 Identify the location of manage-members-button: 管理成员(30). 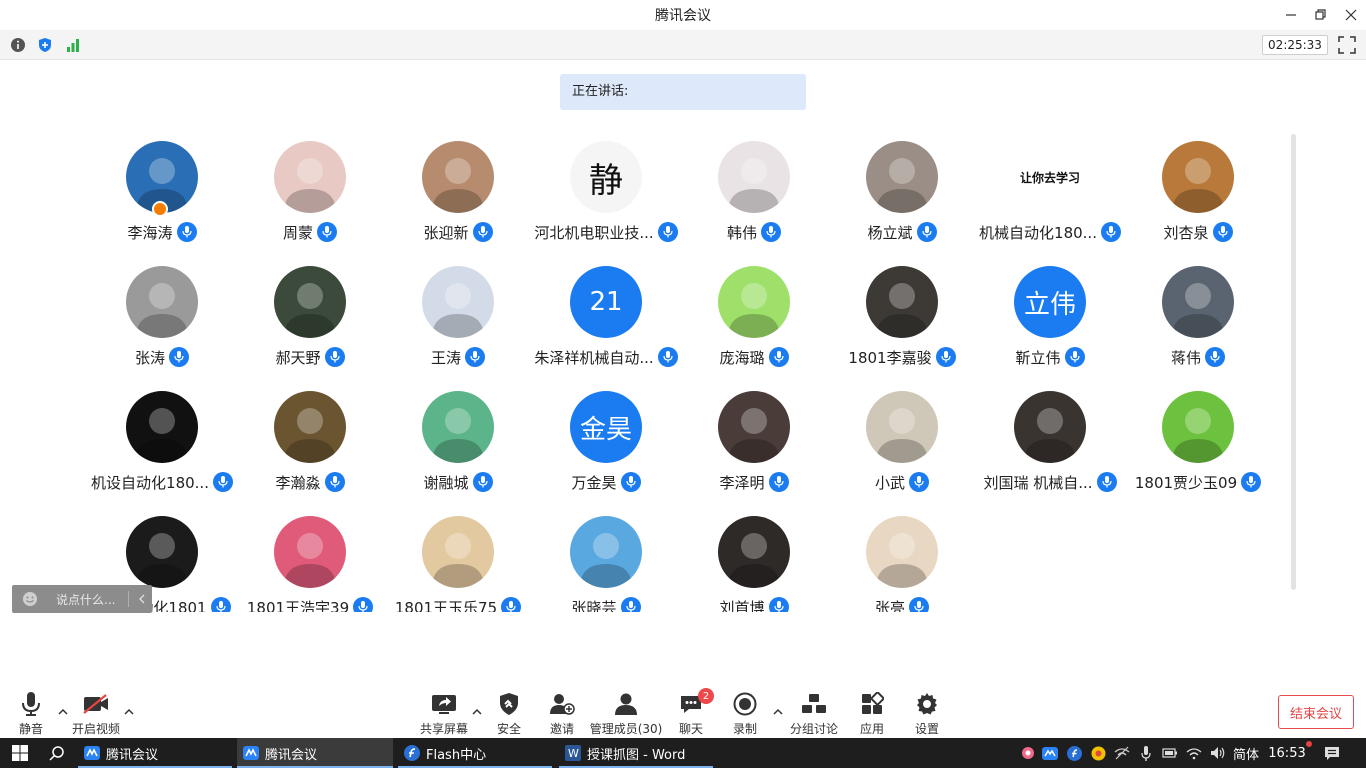
(626, 712).